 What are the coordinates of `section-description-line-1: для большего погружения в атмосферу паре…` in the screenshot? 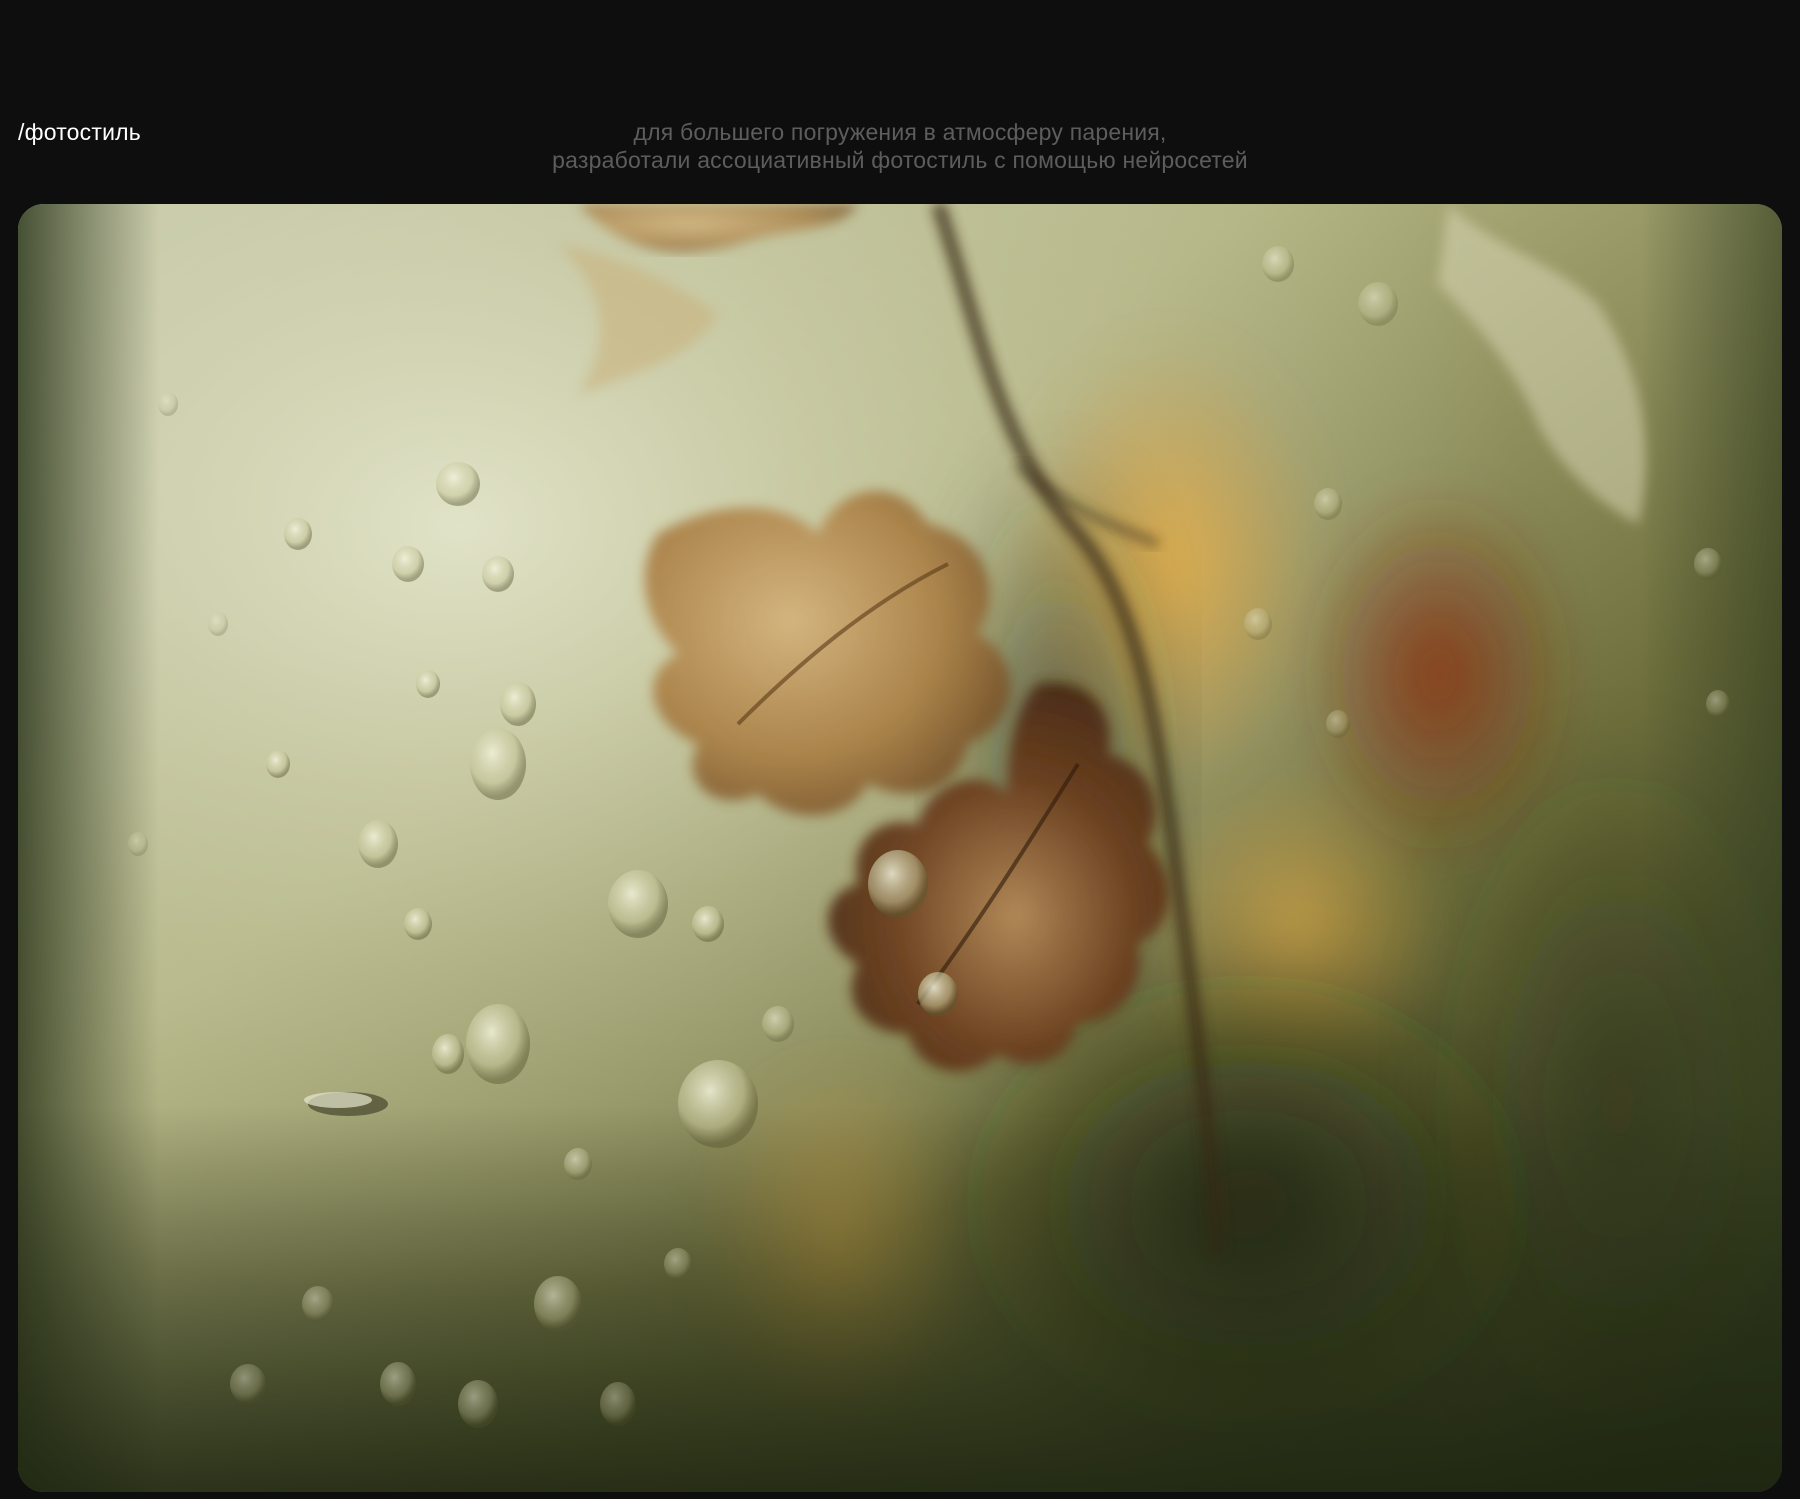 It's located at (900, 132).